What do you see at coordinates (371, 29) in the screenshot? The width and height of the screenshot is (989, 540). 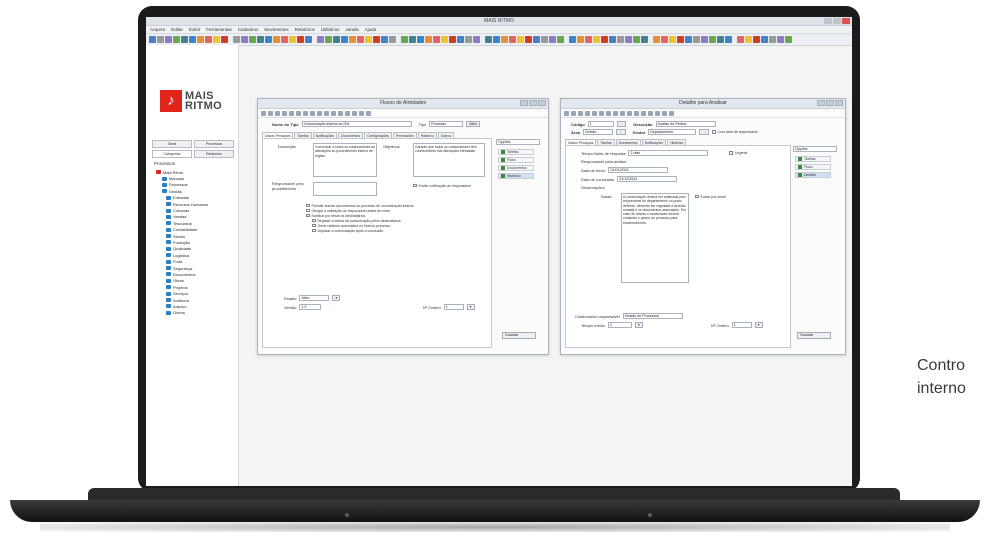 I see `menu-item-9: Ajuda` at bounding box center [371, 29].